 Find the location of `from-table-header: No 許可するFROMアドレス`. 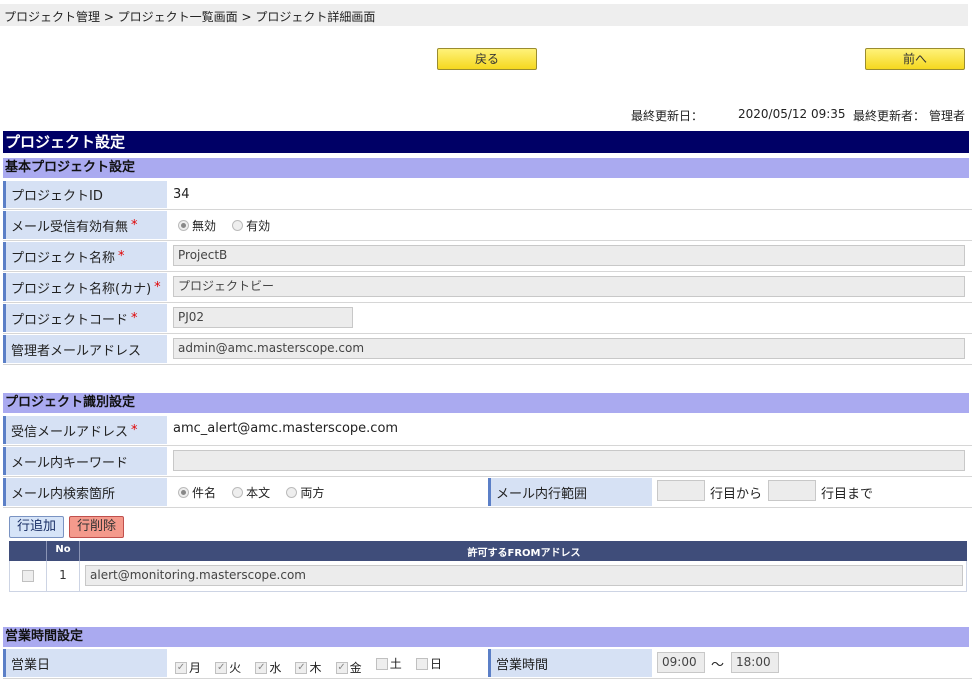

from-table-header: No 許可するFROMアドレス is located at coordinates (488, 551).